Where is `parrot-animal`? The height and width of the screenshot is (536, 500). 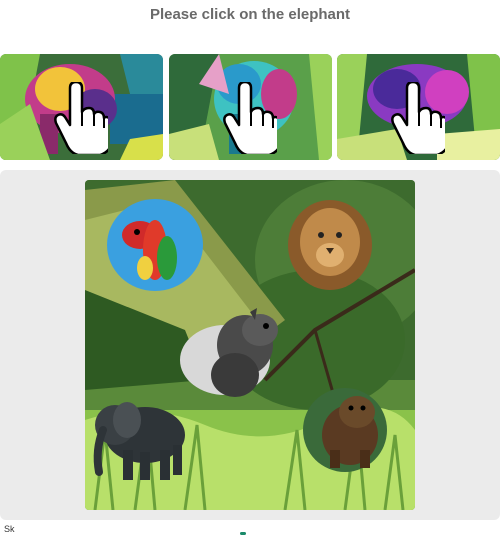
parrot-animal is located at coordinates (155, 245).